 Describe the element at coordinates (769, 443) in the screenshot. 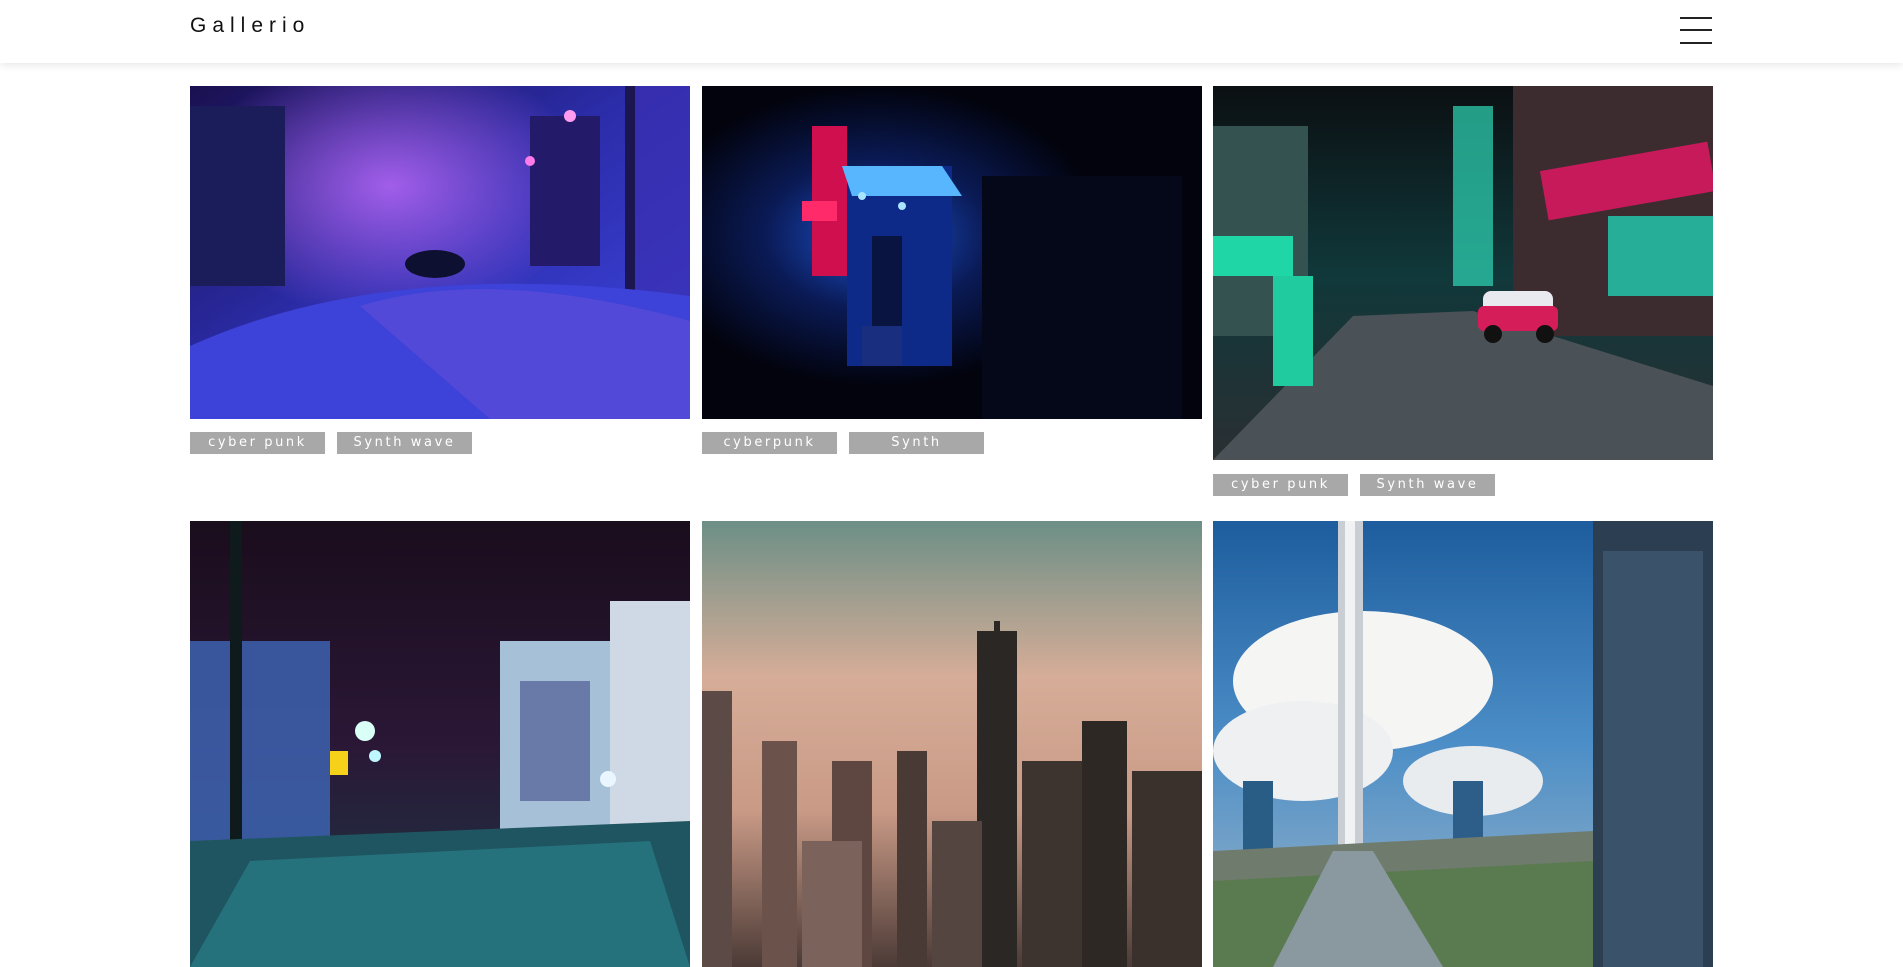

I see `tag-cyberpunk: cyberpunk` at that location.